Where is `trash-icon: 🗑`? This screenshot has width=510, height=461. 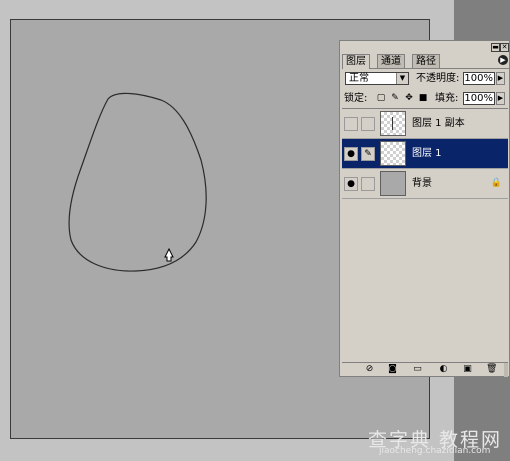 trash-icon: 🗑 is located at coordinates (491, 369).